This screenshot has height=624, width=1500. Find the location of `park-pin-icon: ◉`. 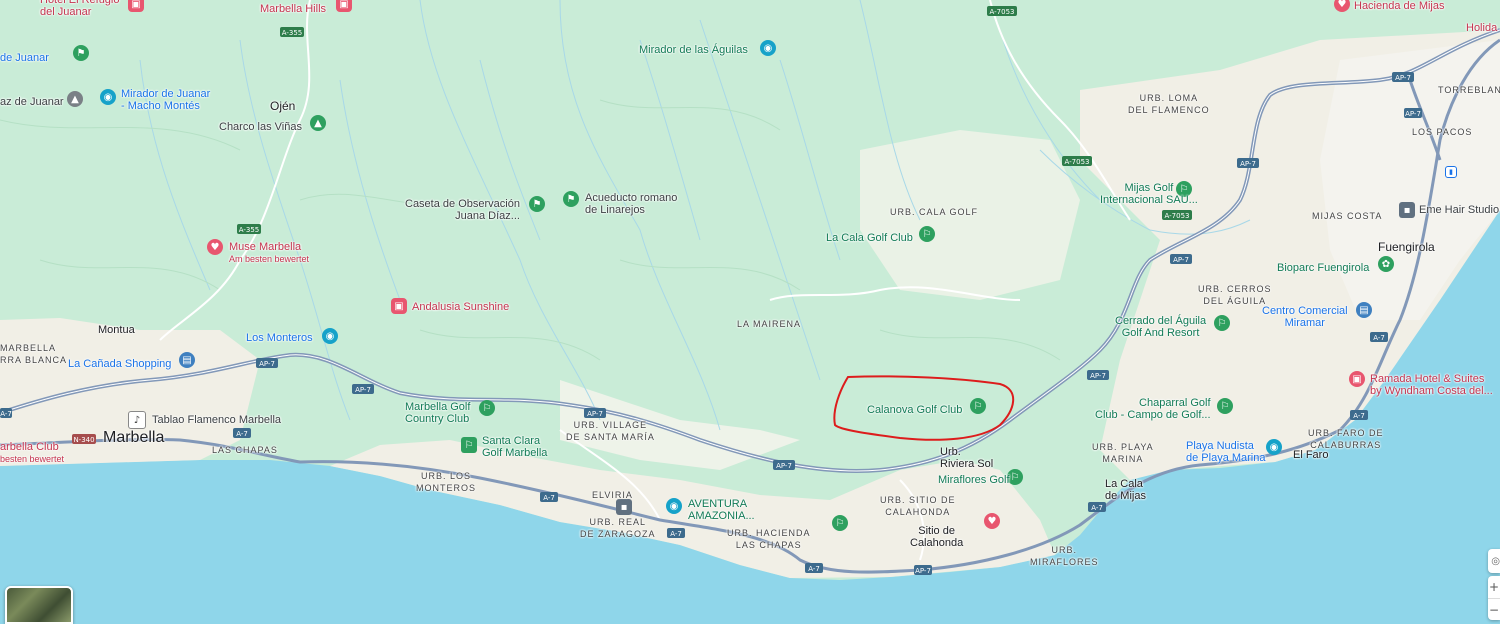

park-pin-icon: ◉ is located at coordinates (674, 506).